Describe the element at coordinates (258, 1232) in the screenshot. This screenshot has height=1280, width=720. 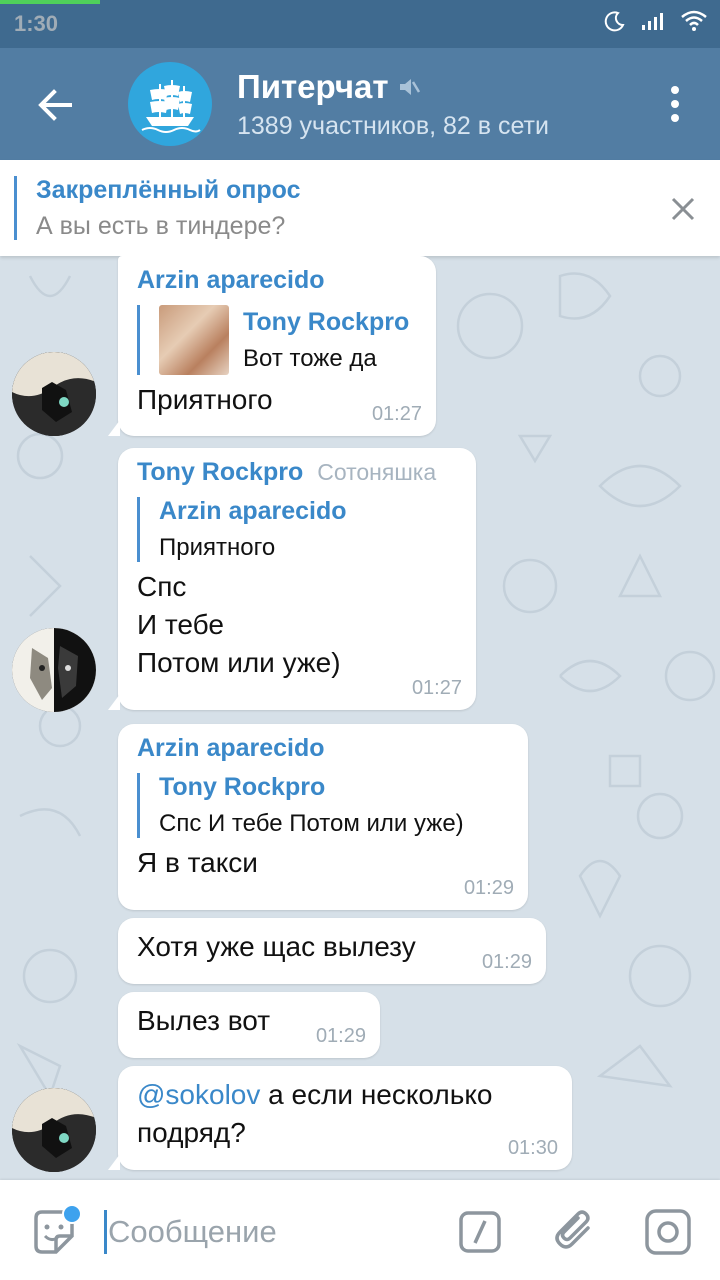
I see `message-input` at that location.